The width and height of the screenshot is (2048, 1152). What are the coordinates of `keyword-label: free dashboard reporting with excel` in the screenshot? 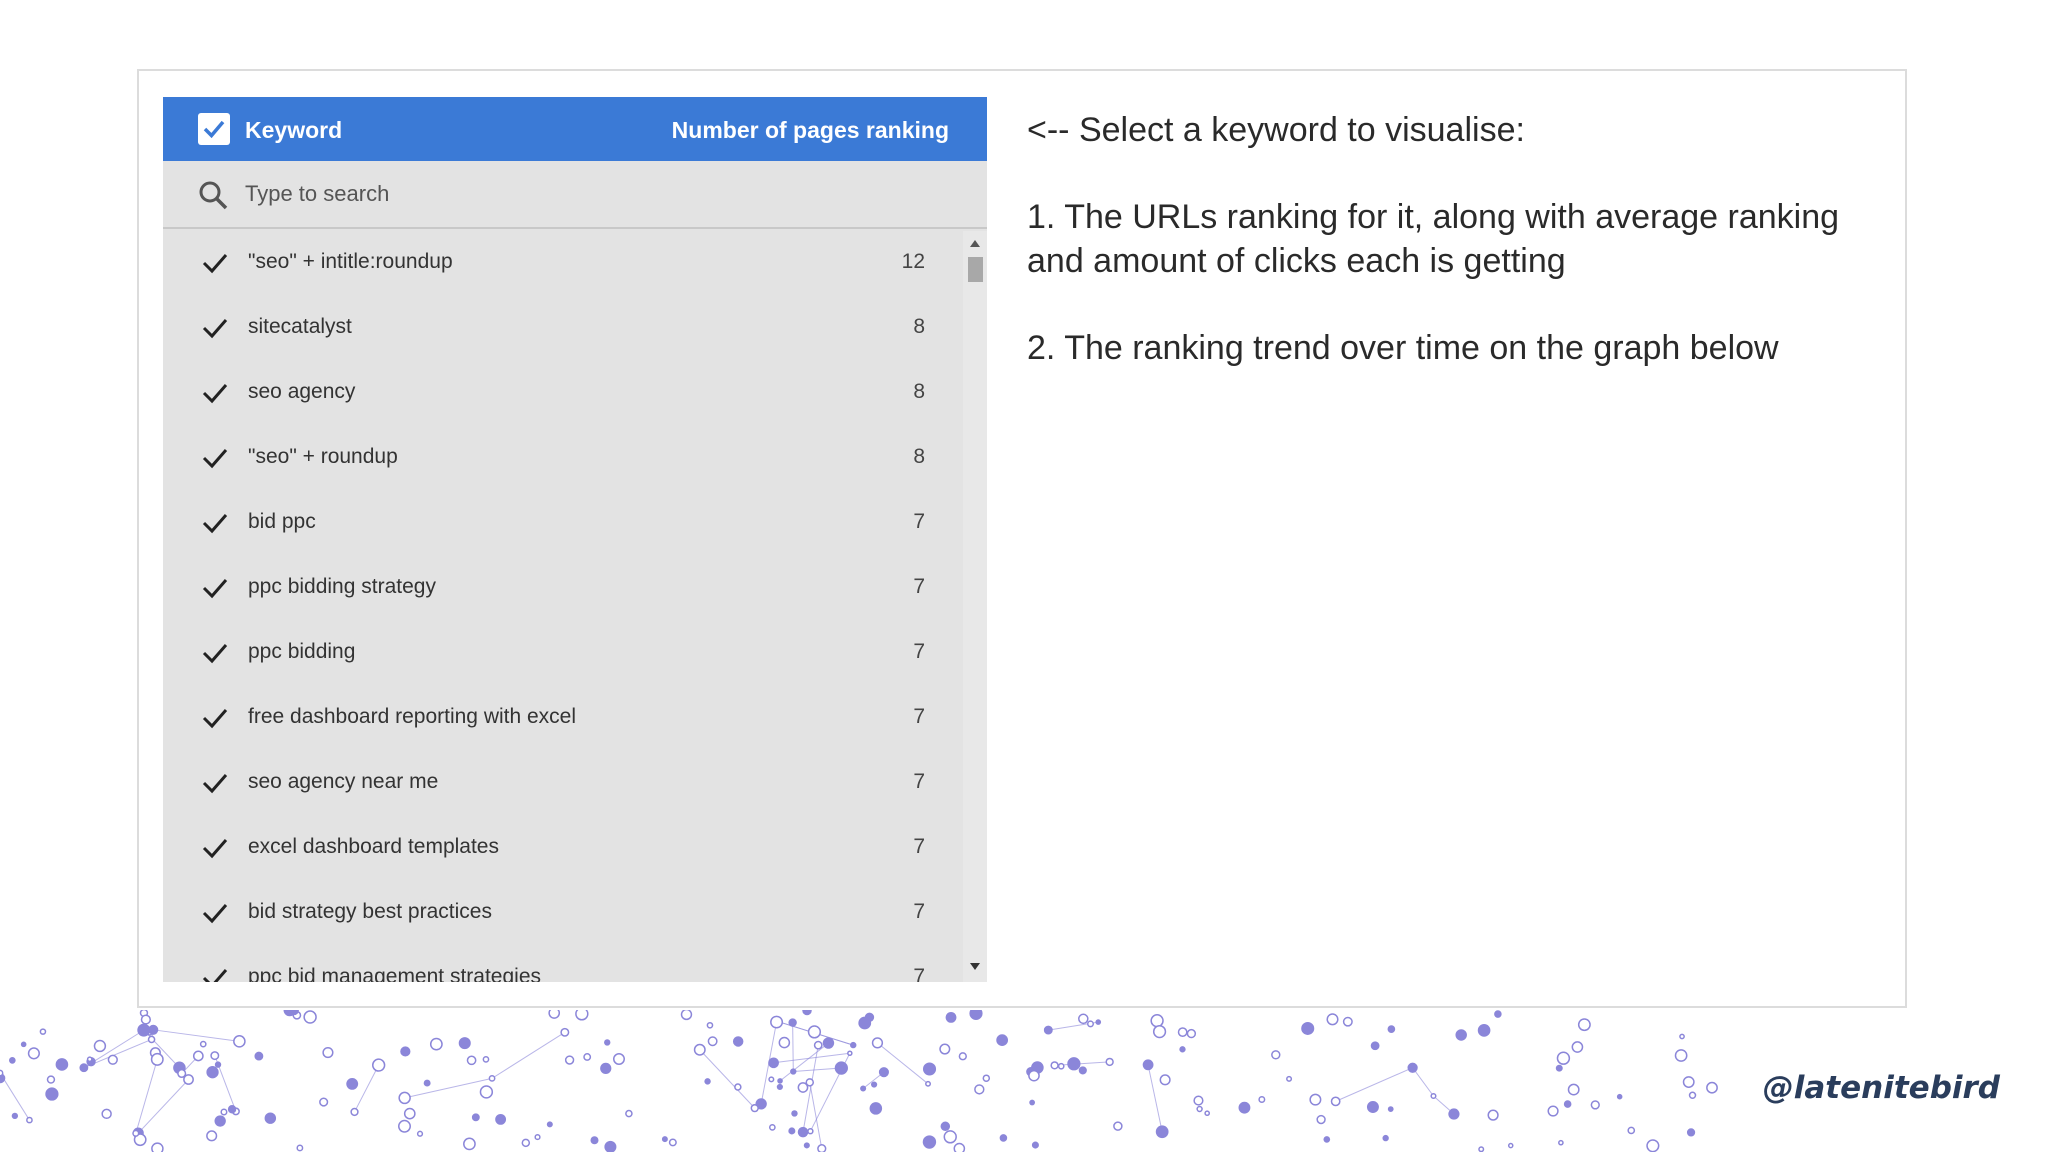 It's located at (412, 716).